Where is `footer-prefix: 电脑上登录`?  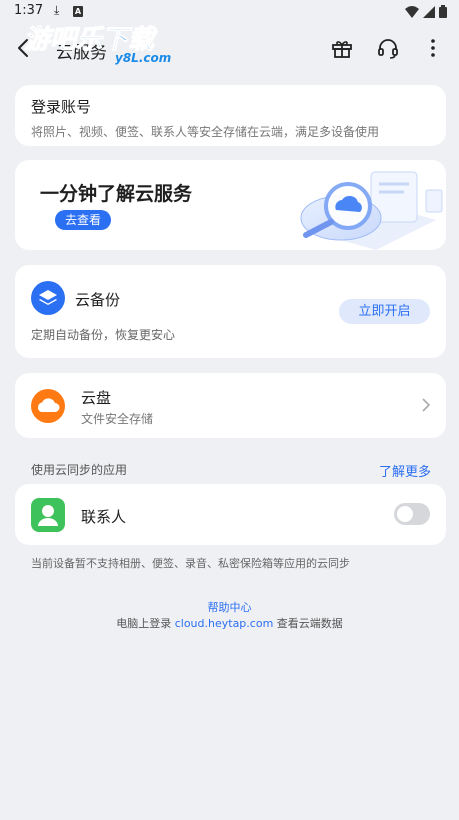
footer-prefix: 电脑上登录 is located at coordinates (144, 623).